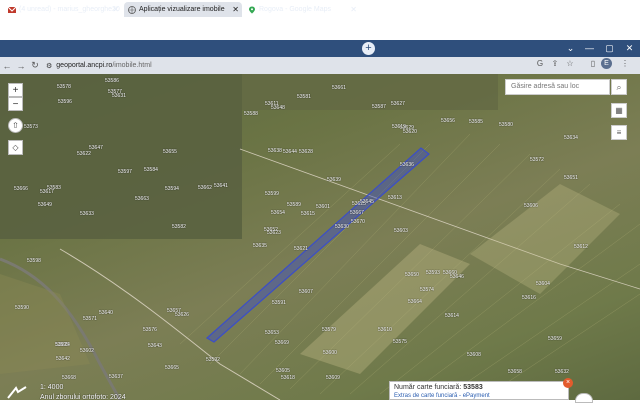 This screenshot has width=640, height=405. Describe the element at coordinates (329, 330) in the screenshot. I see `parcel-number-label: 53579` at that location.